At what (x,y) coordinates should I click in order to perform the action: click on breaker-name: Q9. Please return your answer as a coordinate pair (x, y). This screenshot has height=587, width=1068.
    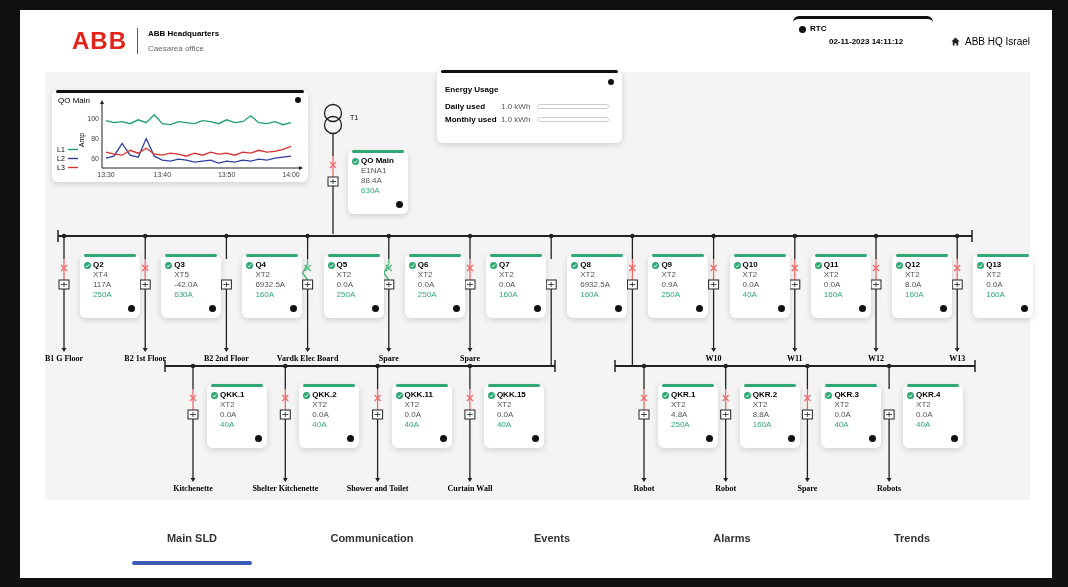
    Looking at the image, I should click on (667, 265).